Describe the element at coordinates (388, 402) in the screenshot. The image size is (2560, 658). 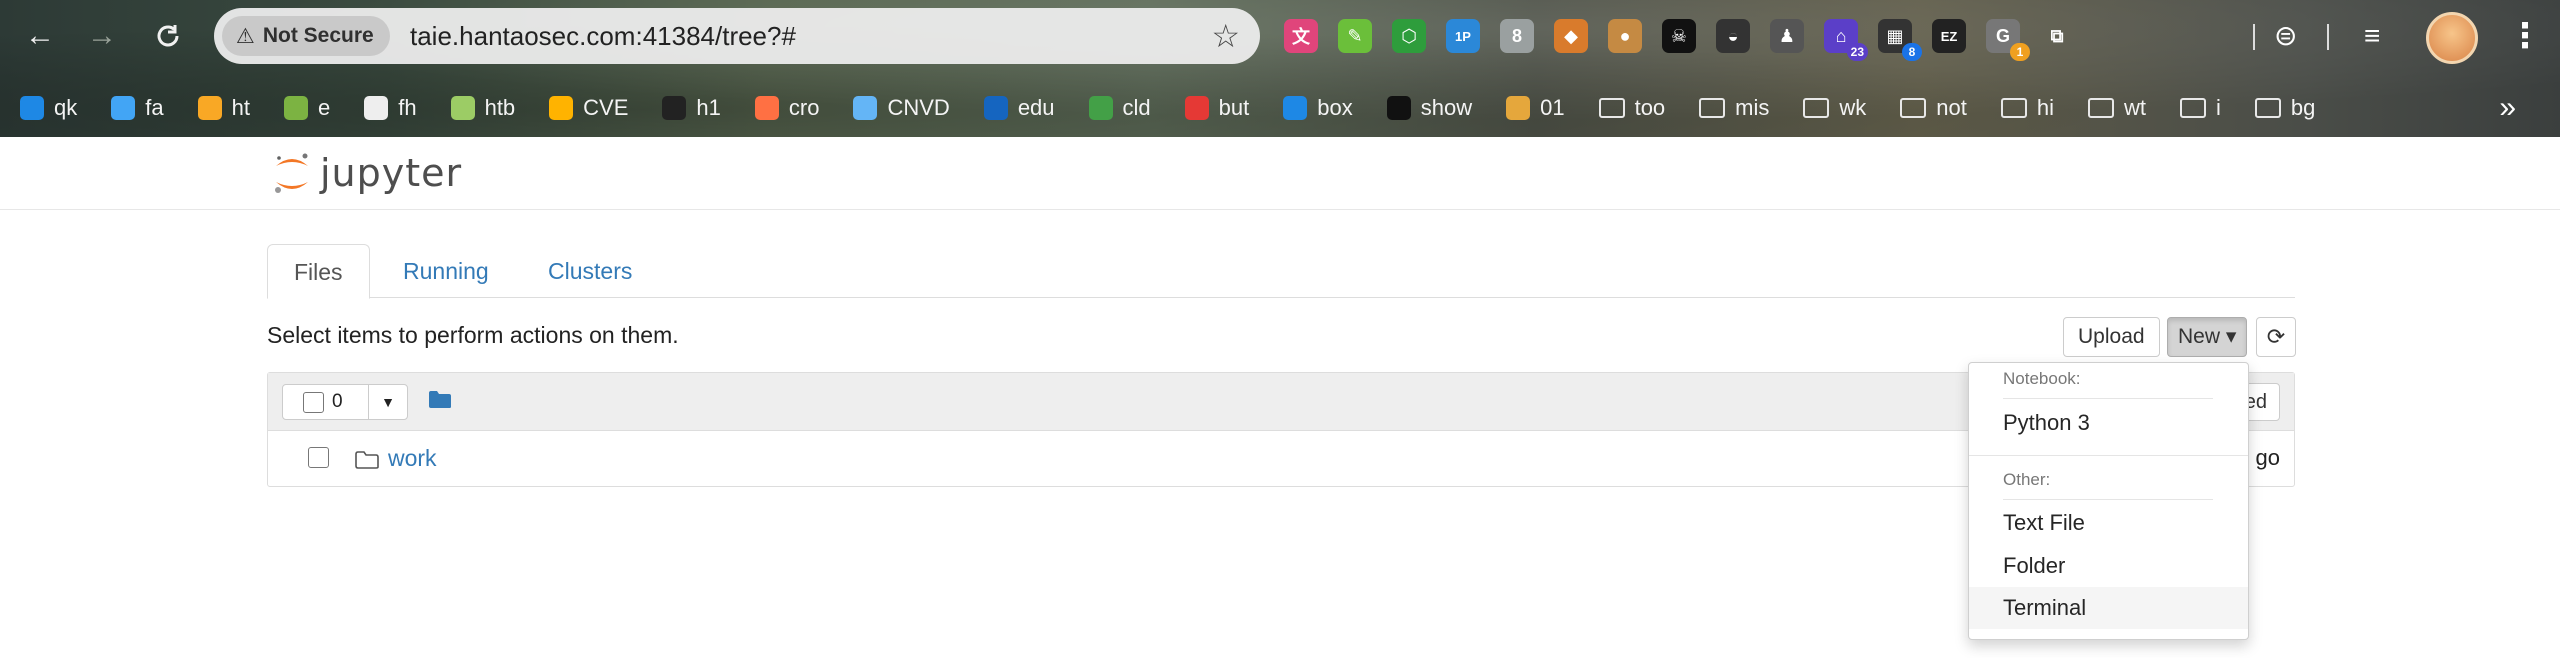
I see `select-menu-caret-icon: ▼` at that location.